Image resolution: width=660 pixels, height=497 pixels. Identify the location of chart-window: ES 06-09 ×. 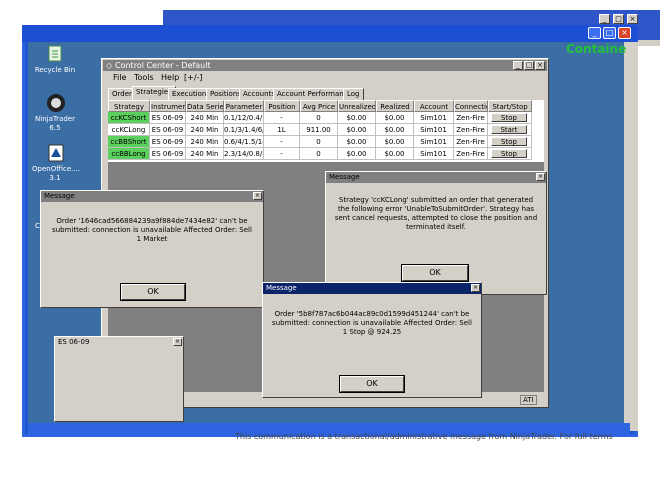
(119, 379).